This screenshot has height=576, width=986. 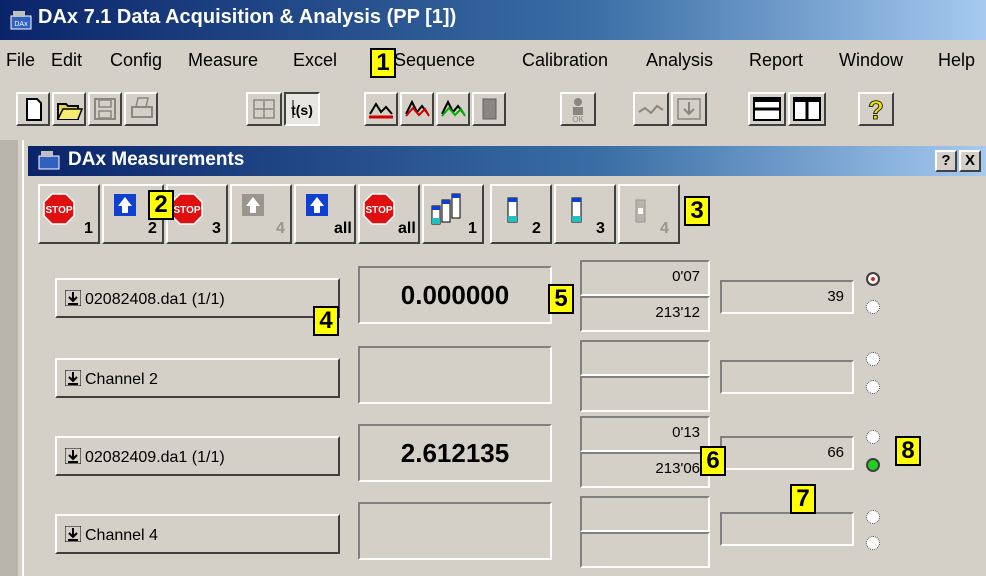 What do you see at coordinates (325, 214) in the screenshot?
I see `upload-all-button: all` at bounding box center [325, 214].